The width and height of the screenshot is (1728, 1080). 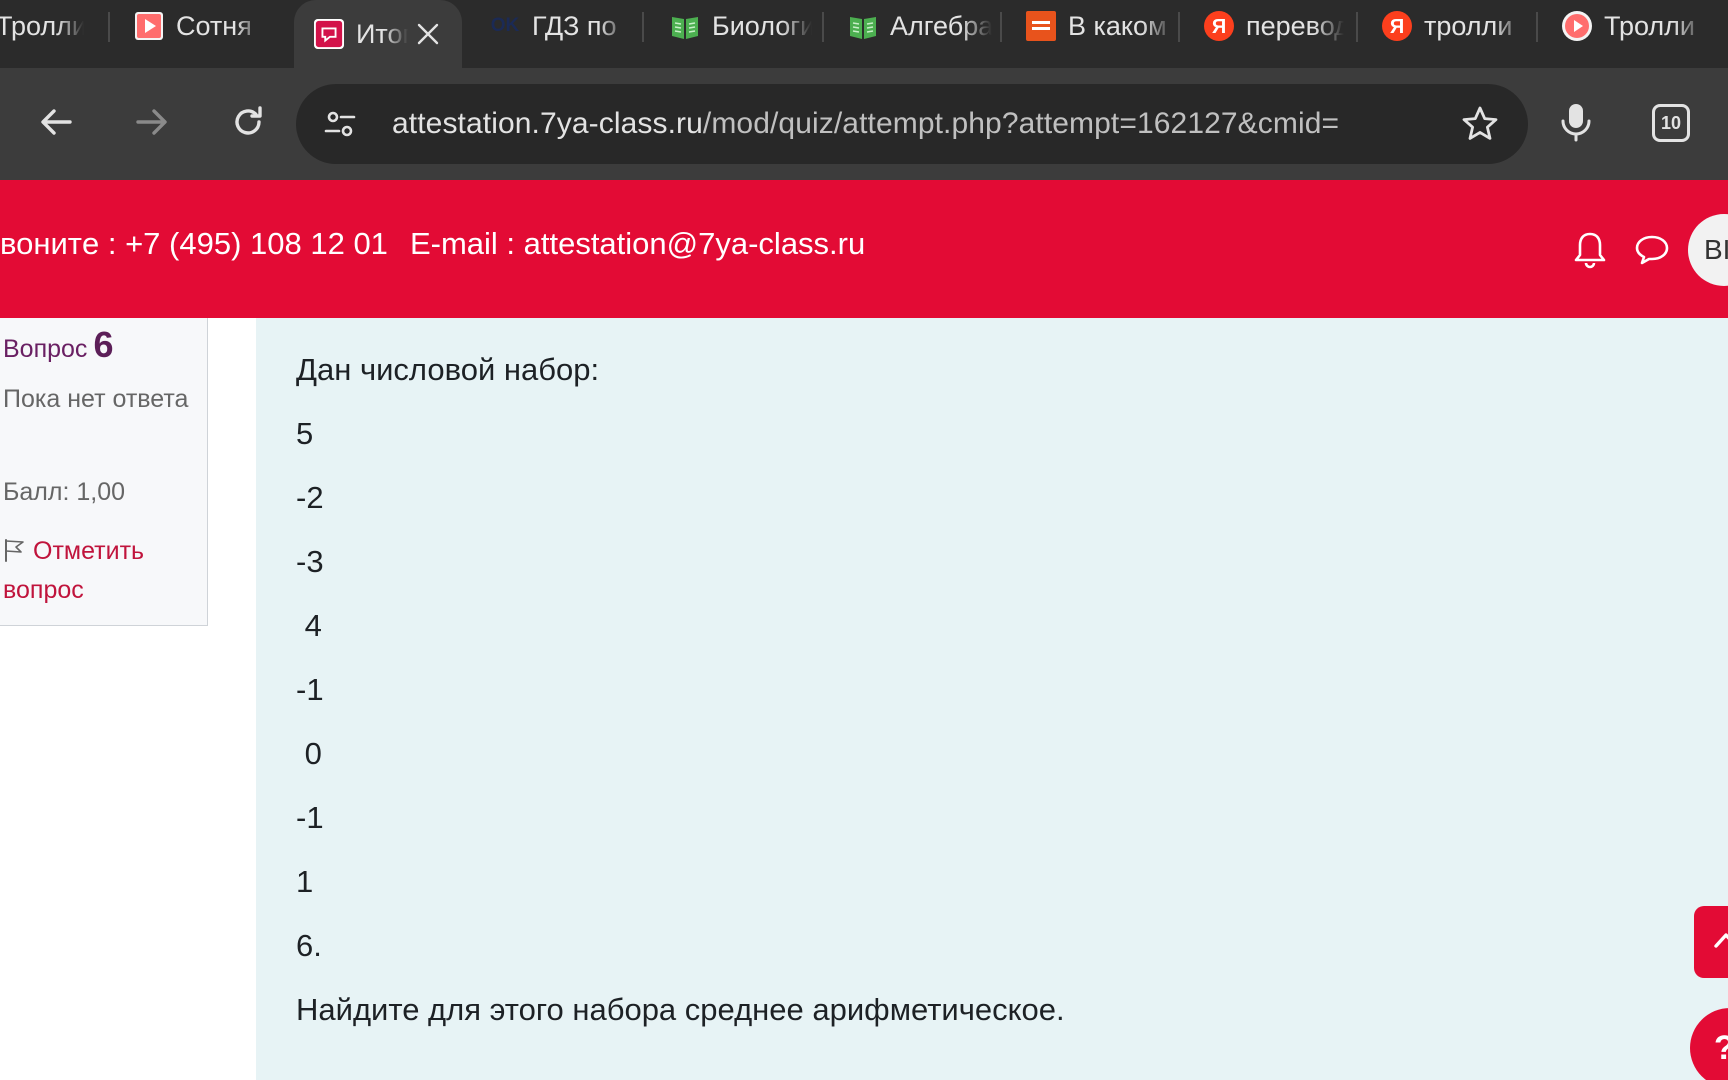 I want to click on question-label: Вопрос, so click(x=45, y=349).